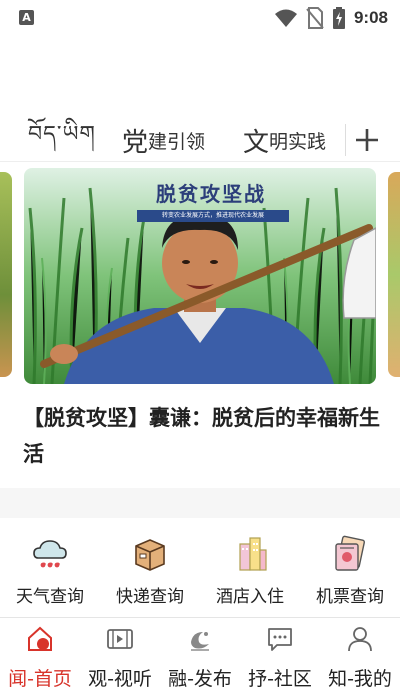 This screenshot has height=700, width=400. Describe the element at coordinates (256, 142) in the screenshot. I see `tab-label-first-char: 文` at that location.